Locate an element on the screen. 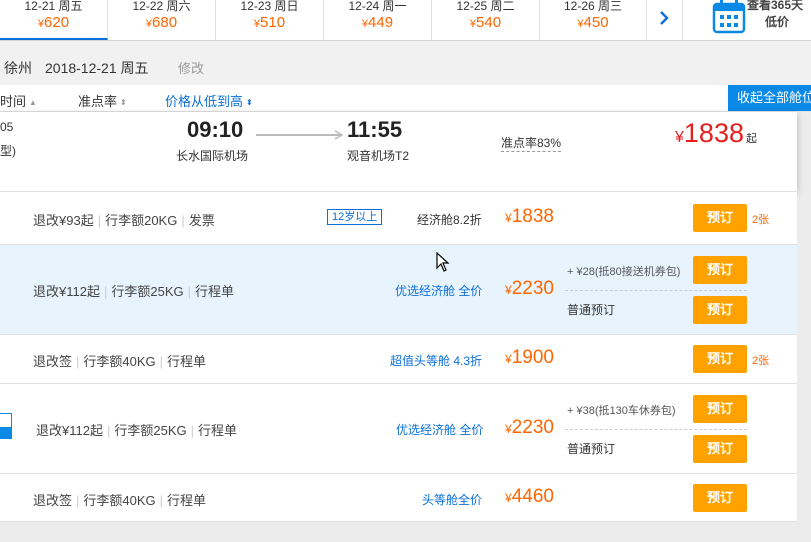  sort-bar: 时间 ▲ 准点率 ⬍ 价格从低到高 ⬍ 收起全部舱位 is located at coordinates (405, 98).